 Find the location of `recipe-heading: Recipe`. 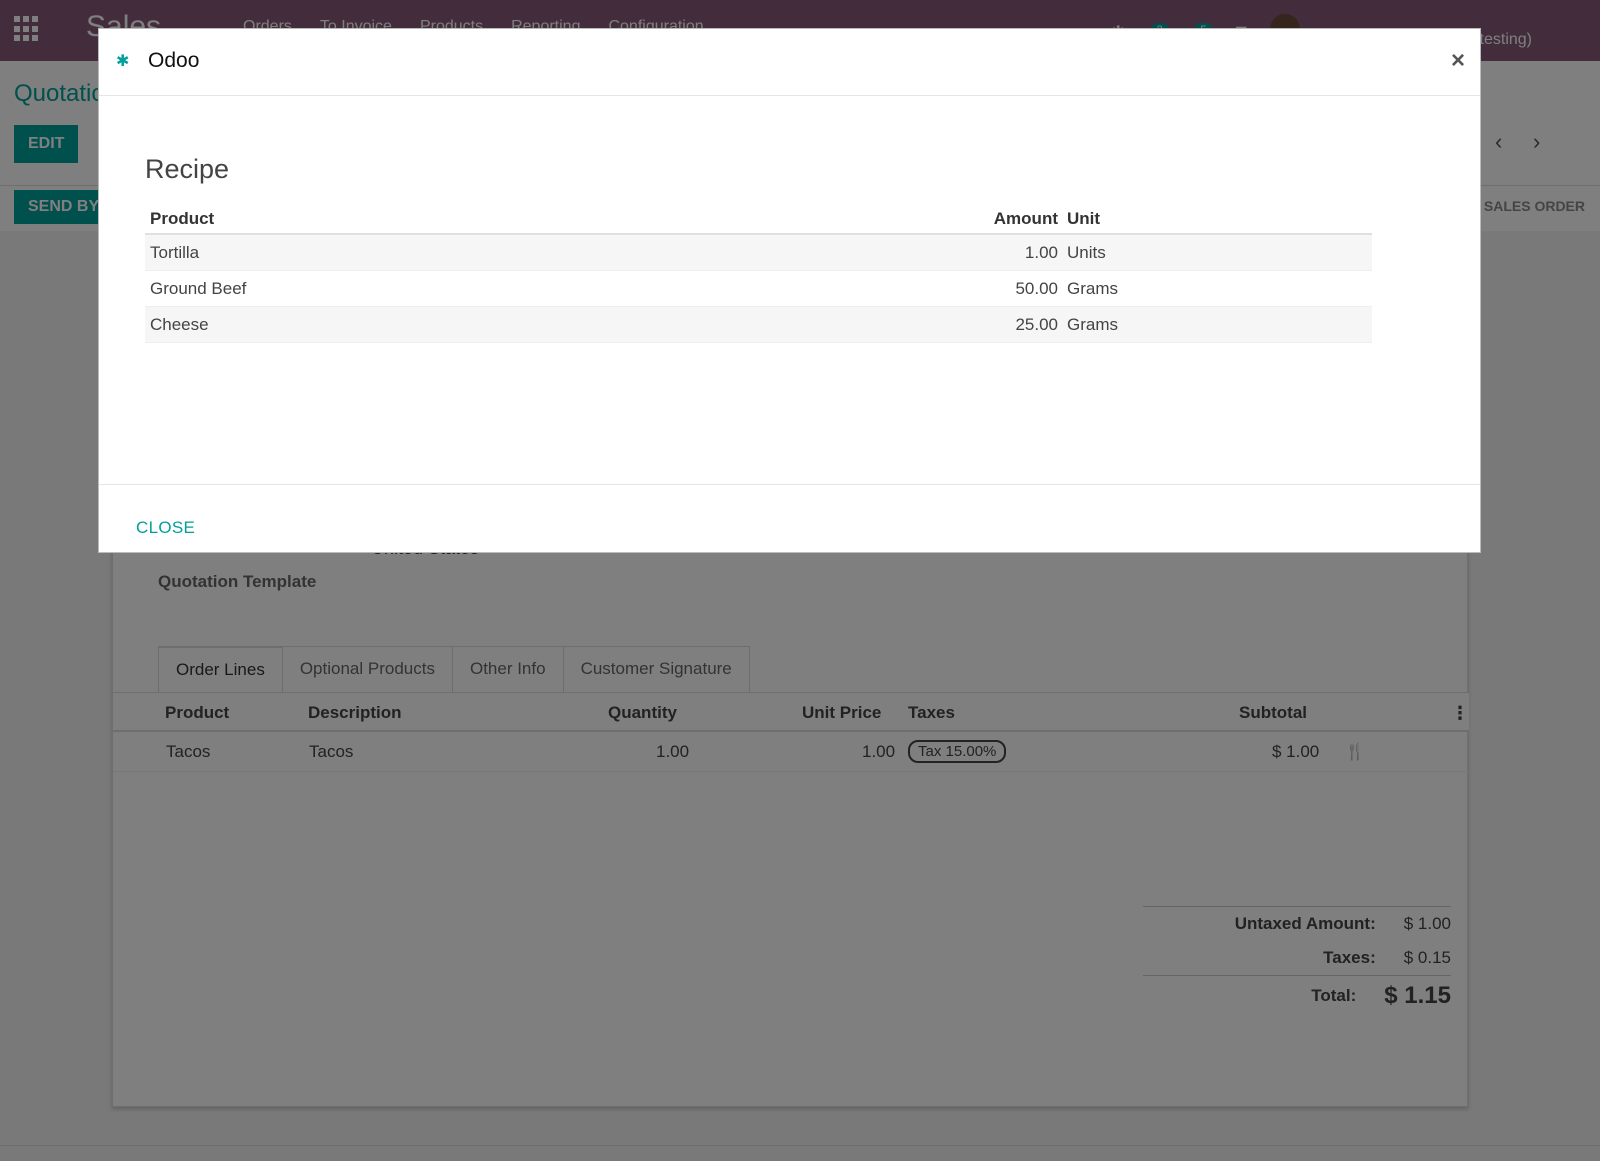

recipe-heading: Recipe is located at coordinates (187, 169).